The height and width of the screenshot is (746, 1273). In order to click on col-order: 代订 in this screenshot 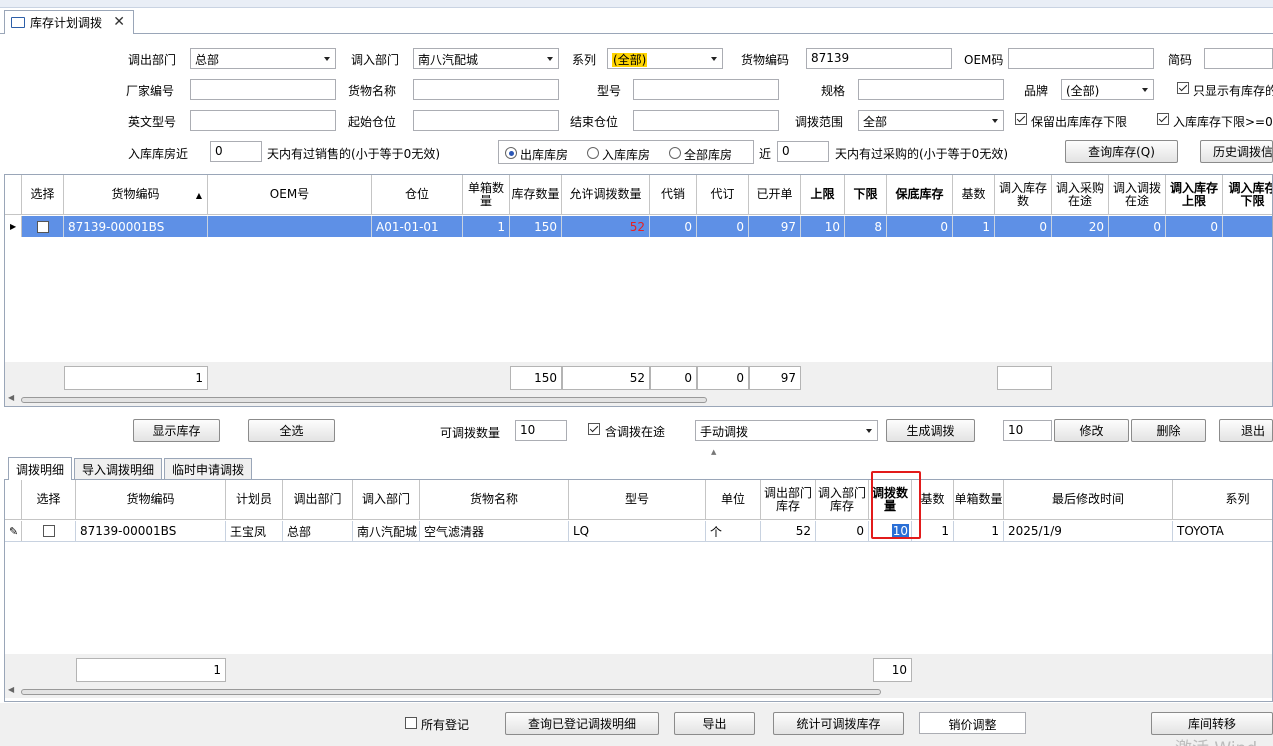, I will do `click(723, 194)`.